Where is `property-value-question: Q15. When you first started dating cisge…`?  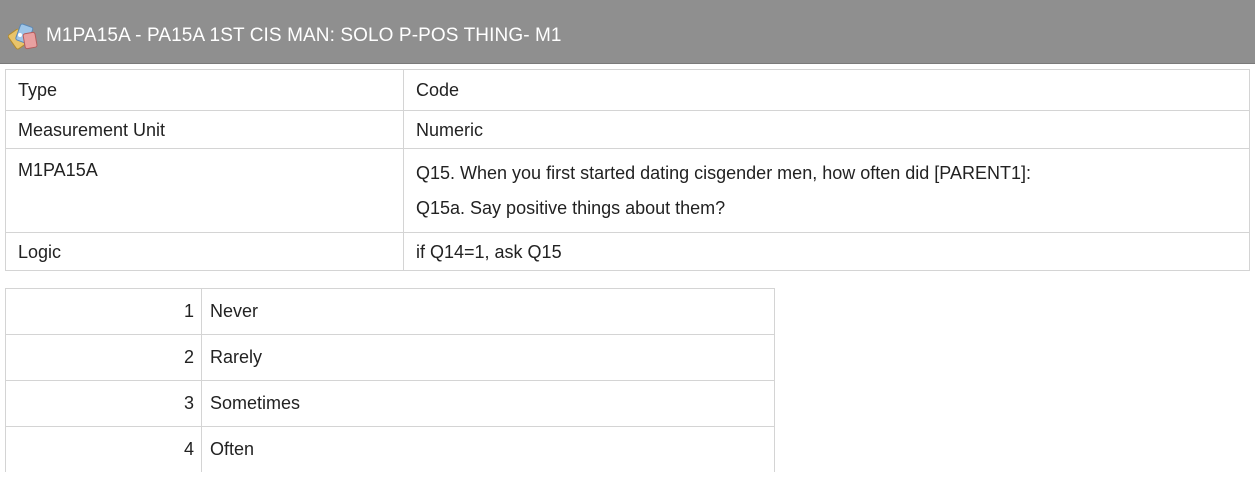 property-value-question: Q15. When you first started dating cisge… is located at coordinates (826, 190).